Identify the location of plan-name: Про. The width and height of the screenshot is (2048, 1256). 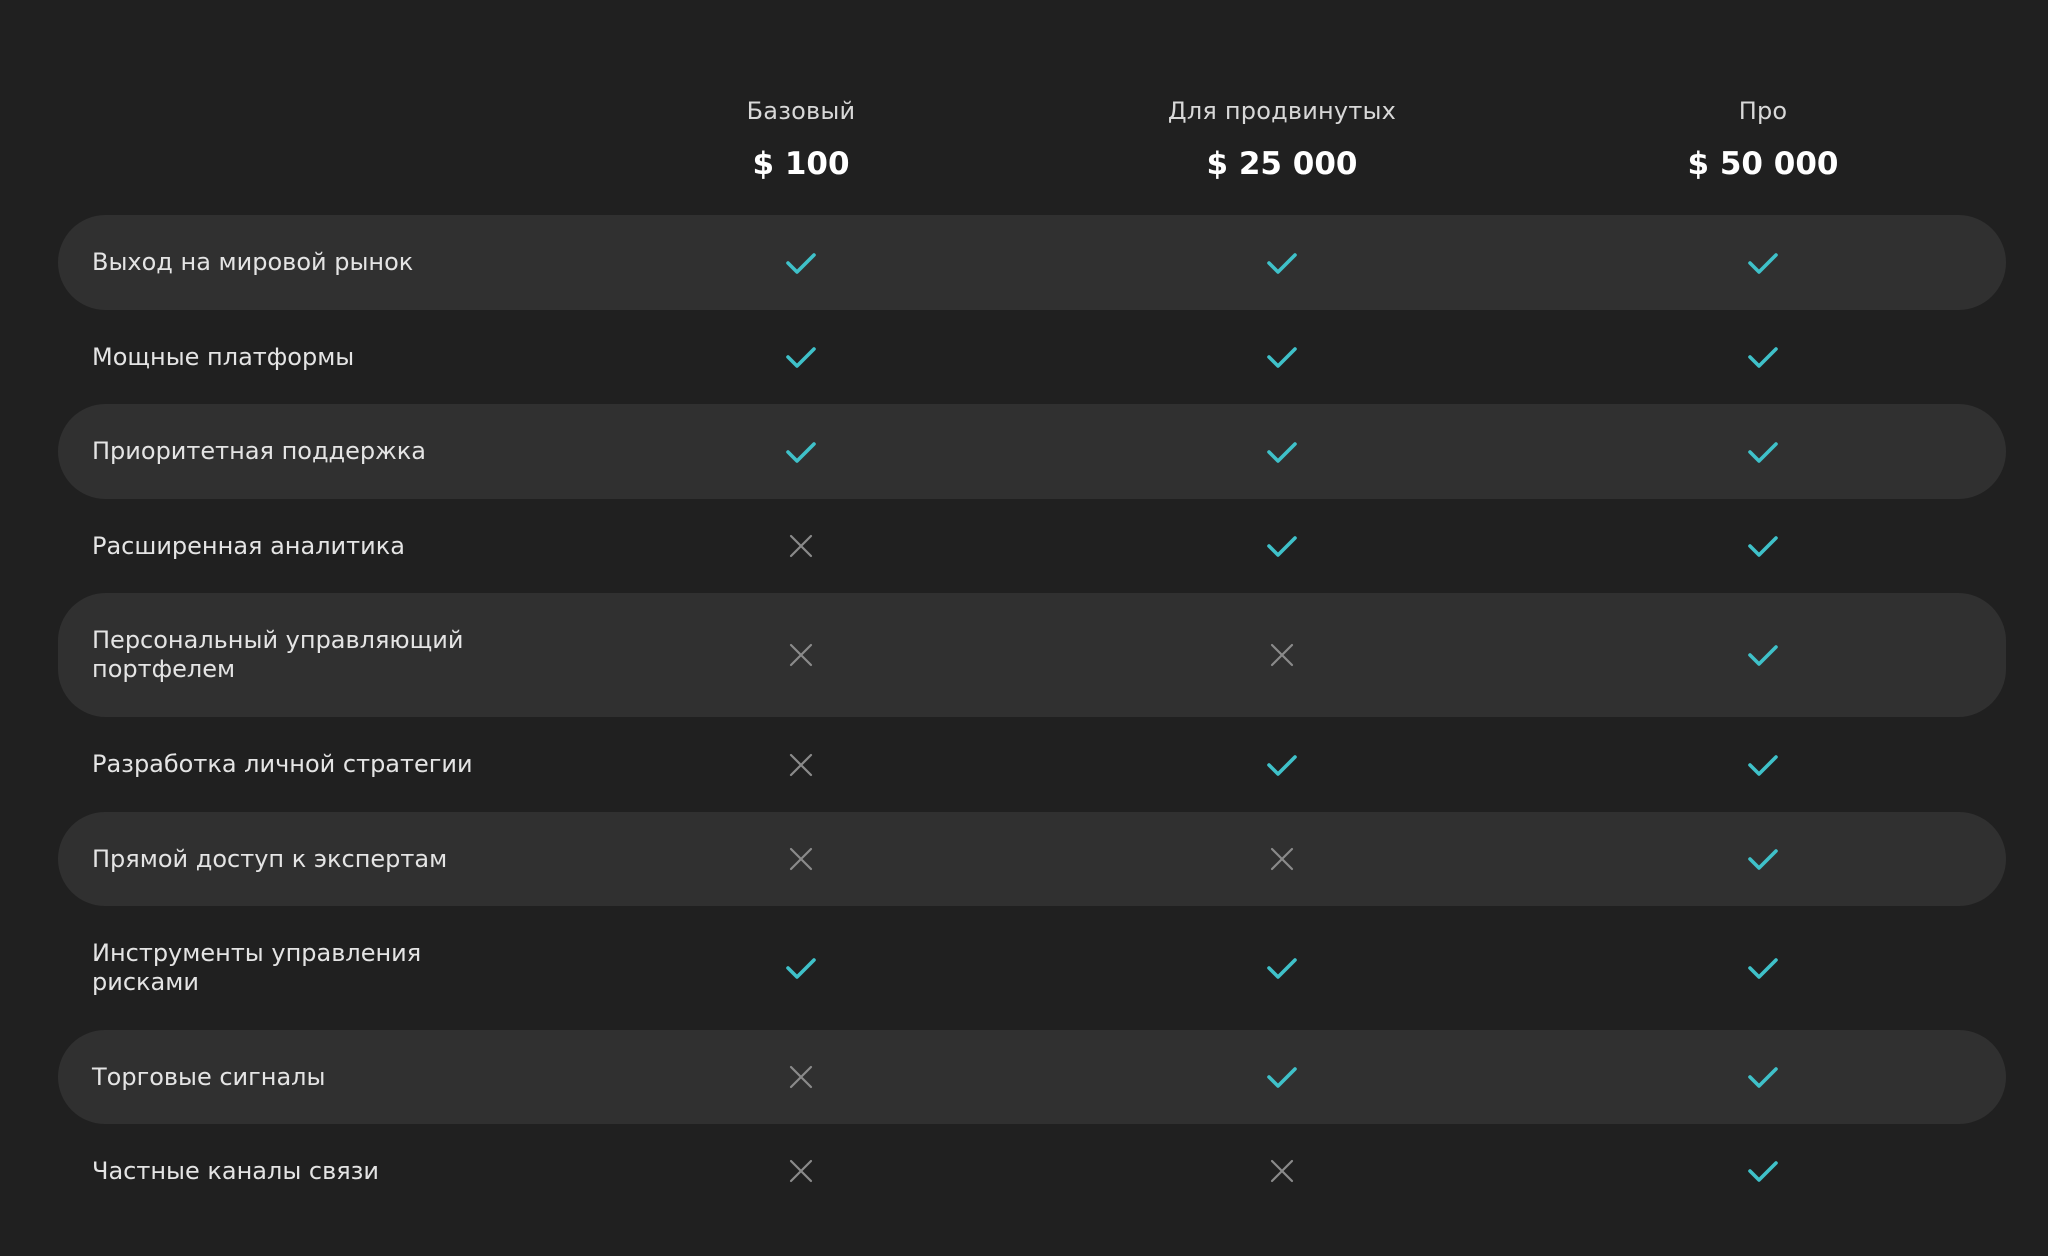
(1763, 111).